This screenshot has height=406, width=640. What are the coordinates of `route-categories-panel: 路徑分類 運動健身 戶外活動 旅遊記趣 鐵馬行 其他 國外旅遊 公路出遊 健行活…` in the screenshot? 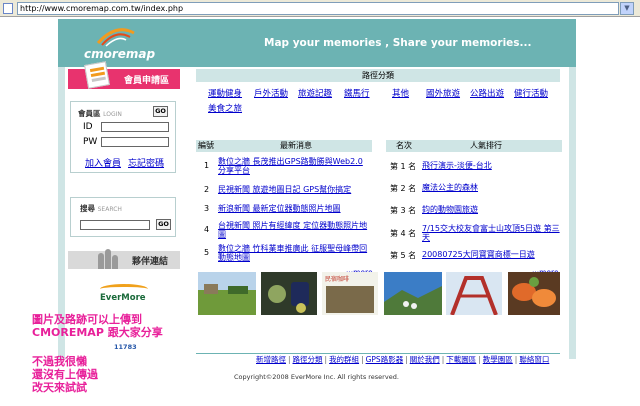 It's located at (378, 98).